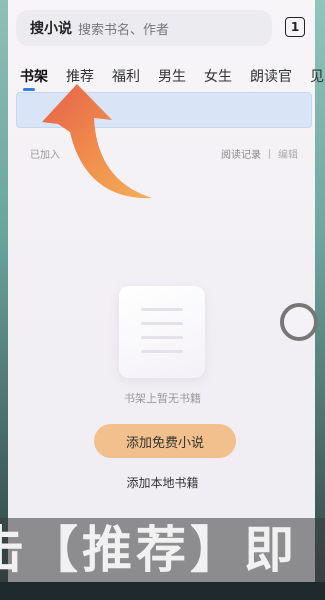  What do you see at coordinates (162, 482) in the screenshot?
I see `add-local-book-link: 添加本地书籍` at bounding box center [162, 482].